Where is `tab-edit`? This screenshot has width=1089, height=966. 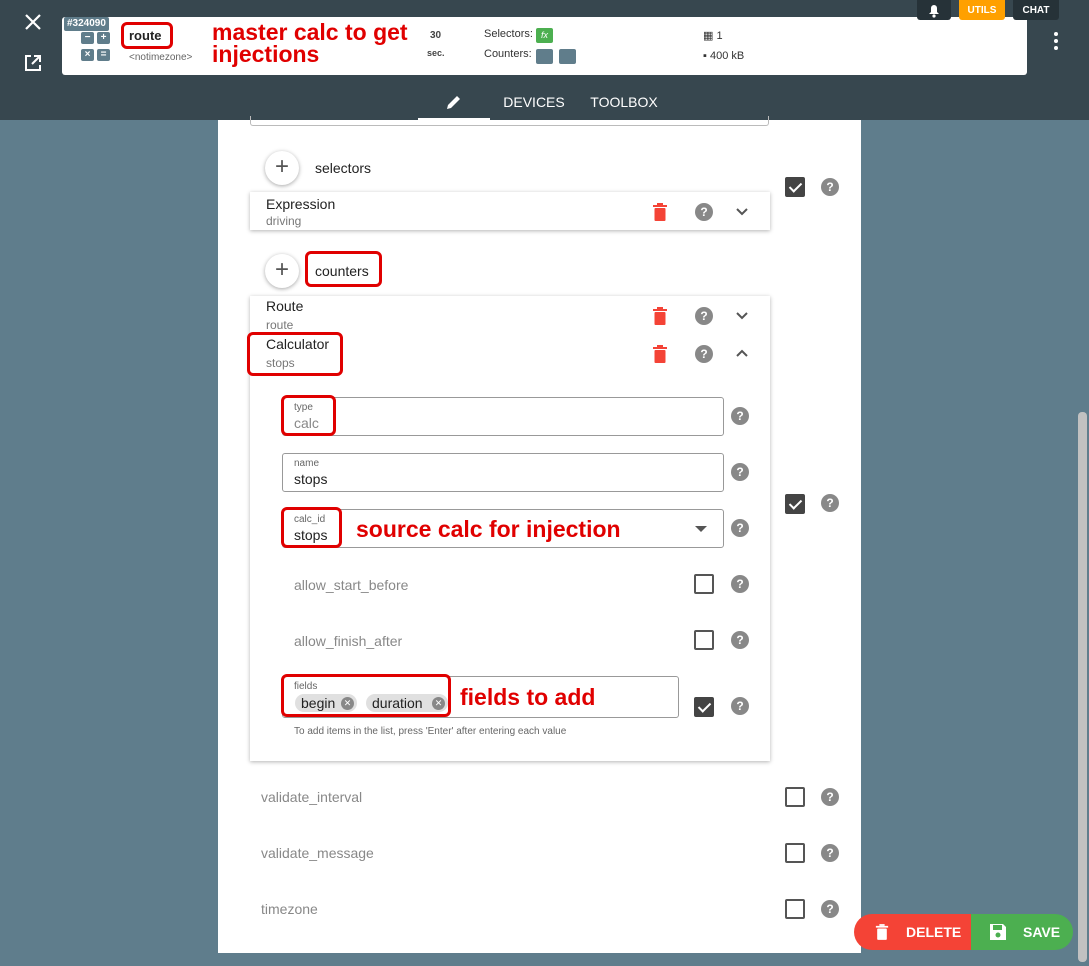 tab-edit is located at coordinates (454, 102).